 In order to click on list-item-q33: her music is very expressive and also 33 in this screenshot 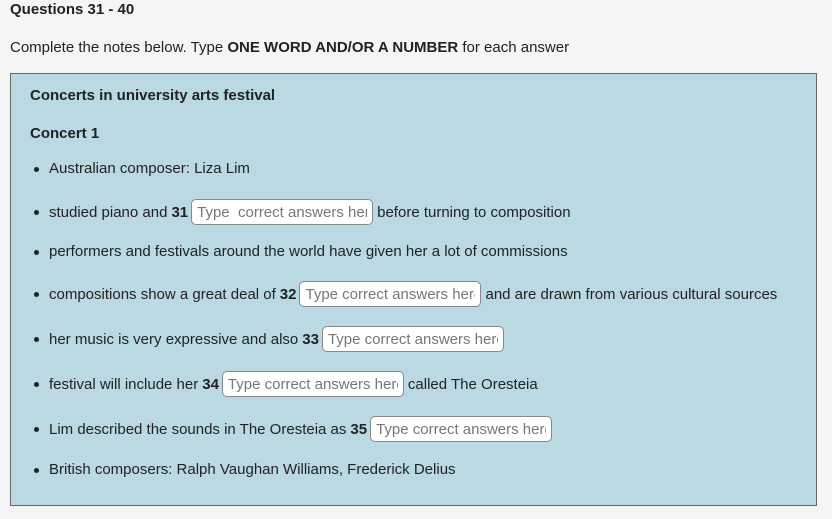, I will do `click(269, 339)`.